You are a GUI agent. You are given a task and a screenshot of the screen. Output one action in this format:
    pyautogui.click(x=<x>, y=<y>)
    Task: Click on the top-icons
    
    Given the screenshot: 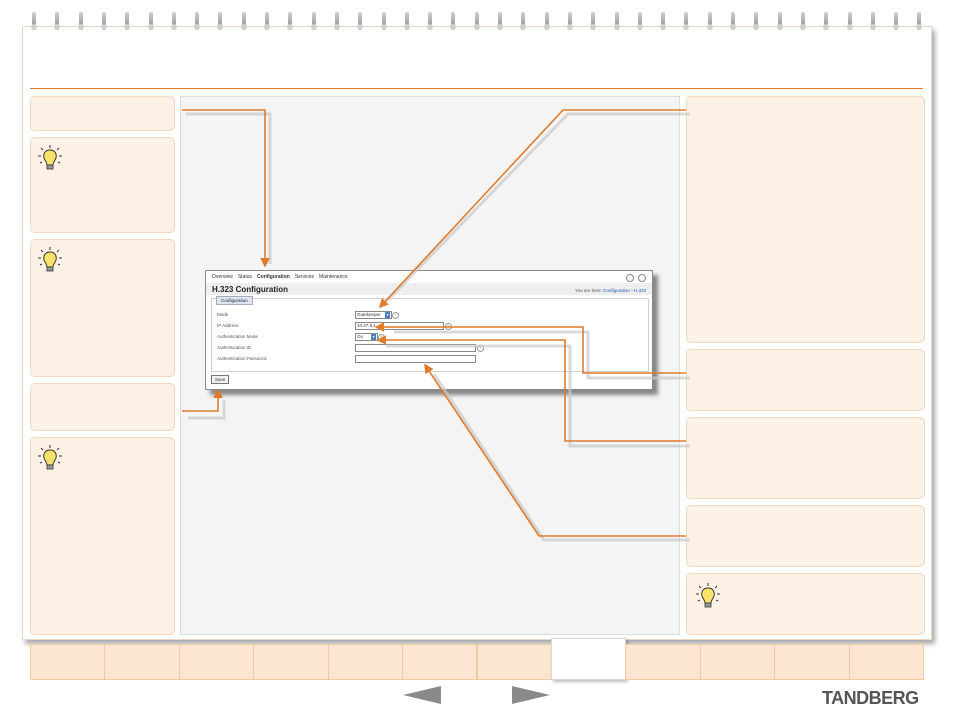 What is the action you would take?
    pyautogui.click(x=636, y=278)
    